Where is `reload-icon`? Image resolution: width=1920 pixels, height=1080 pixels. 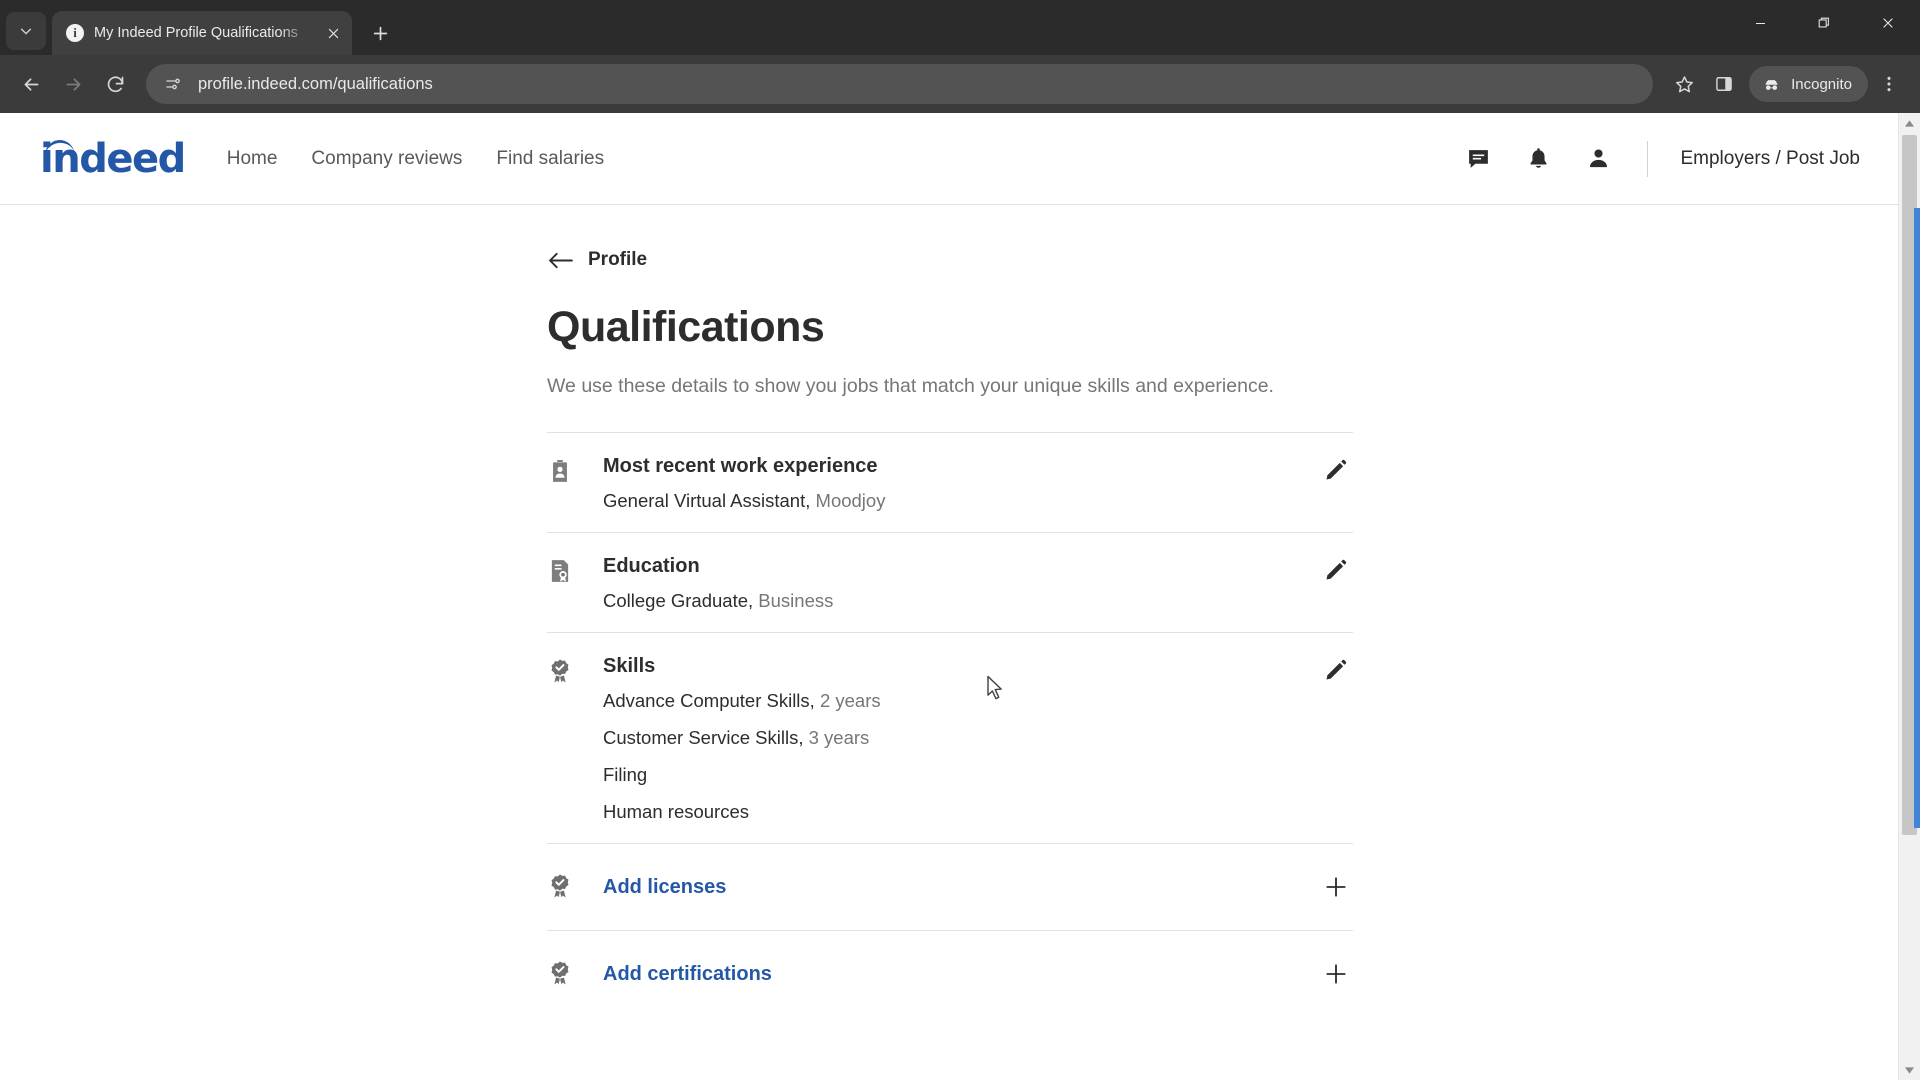
reload-icon is located at coordinates (115, 84).